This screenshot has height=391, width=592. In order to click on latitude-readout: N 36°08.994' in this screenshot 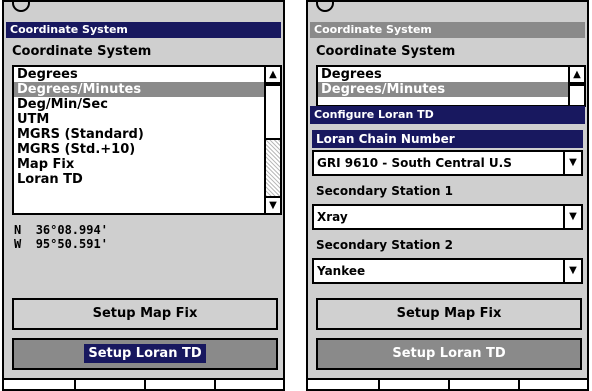, I will do `click(61, 230)`.